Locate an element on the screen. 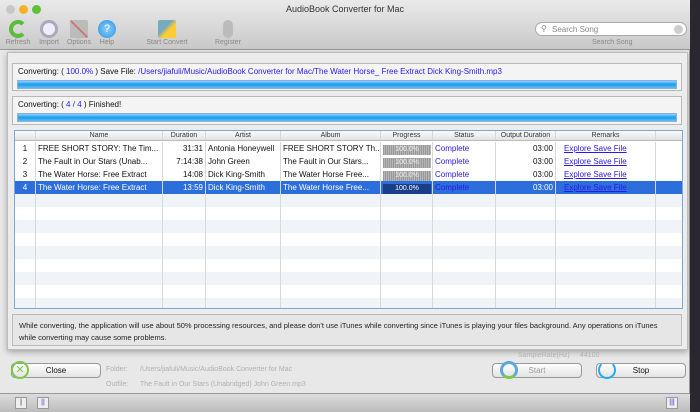 The height and width of the screenshot is (412, 700). view-double-button: || is located at coordinates (43, 403).